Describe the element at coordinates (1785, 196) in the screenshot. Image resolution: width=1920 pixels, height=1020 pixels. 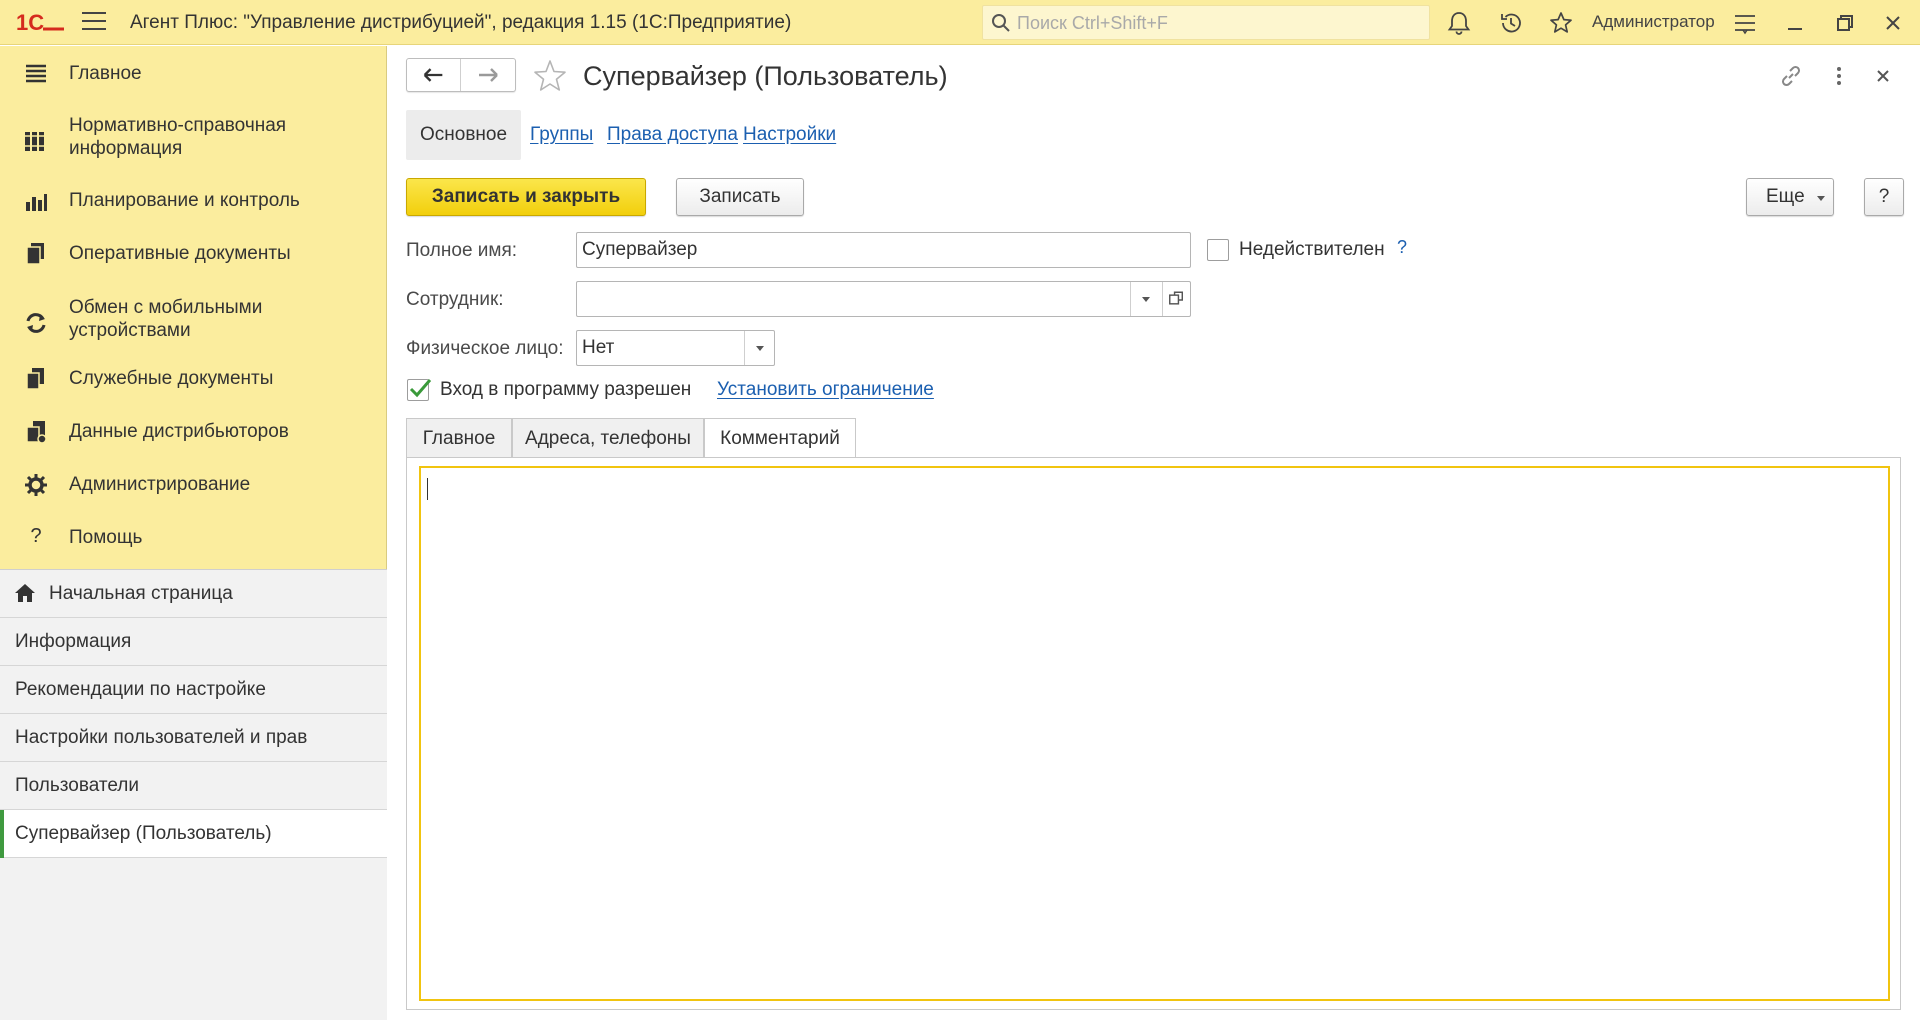
I see `more-button-label: Еще` at that location.